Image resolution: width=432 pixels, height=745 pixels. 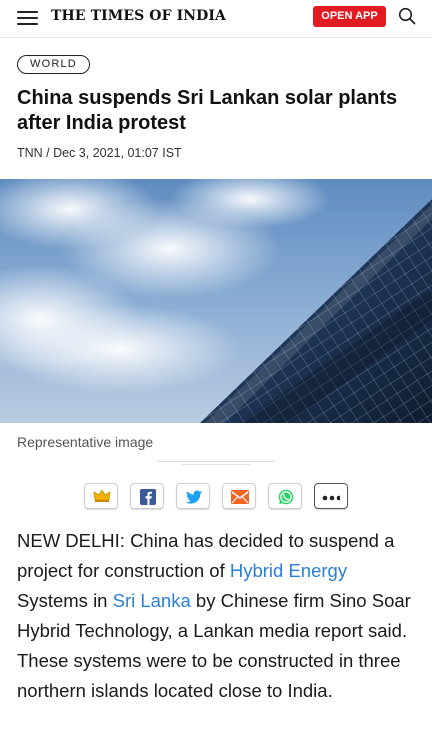 What do you see at coordinates (28, 18) in the screenshot?
I see `hamburger-menu-icon` at bounding box center [28, 18].